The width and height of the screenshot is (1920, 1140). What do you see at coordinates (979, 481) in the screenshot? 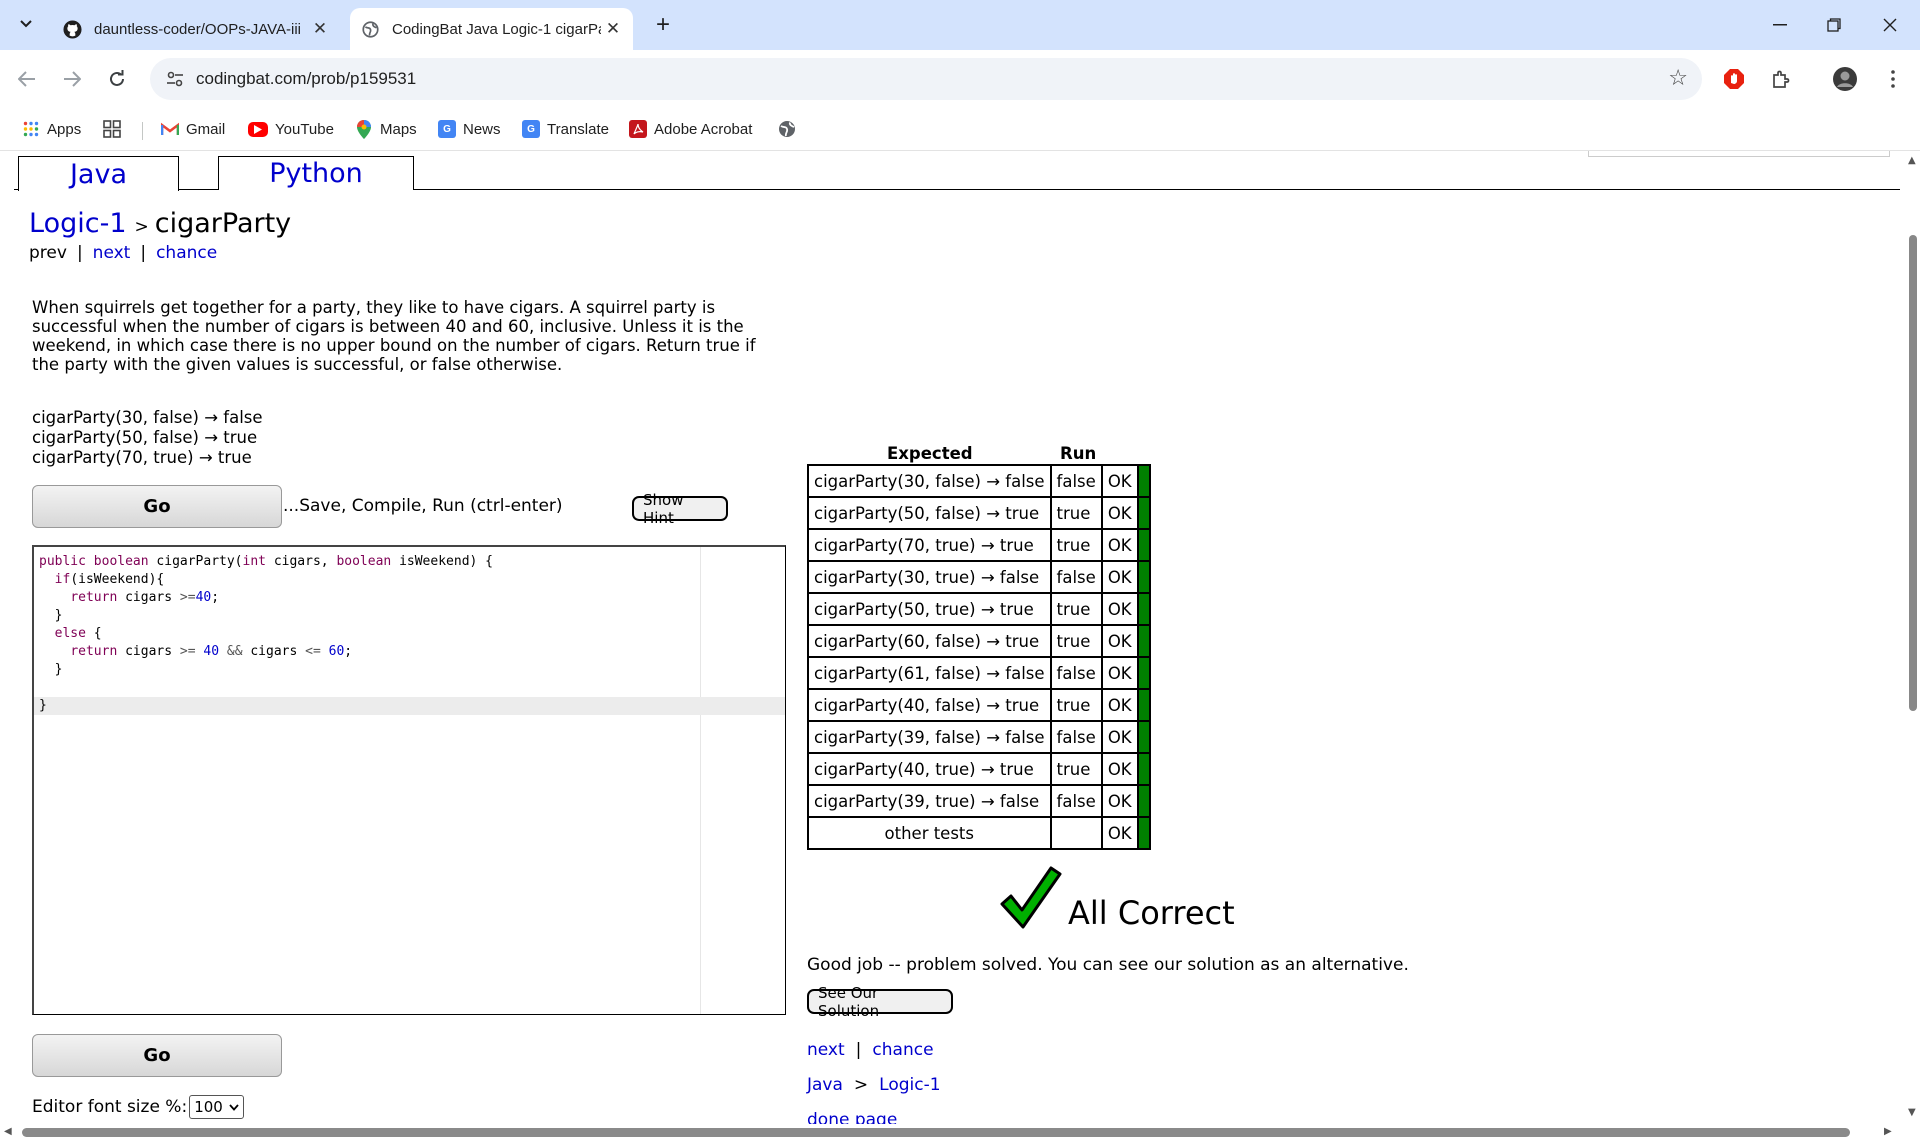
I see `table-row: cigarParty(30, false) → false false OK` at bounding box center [979, 481].